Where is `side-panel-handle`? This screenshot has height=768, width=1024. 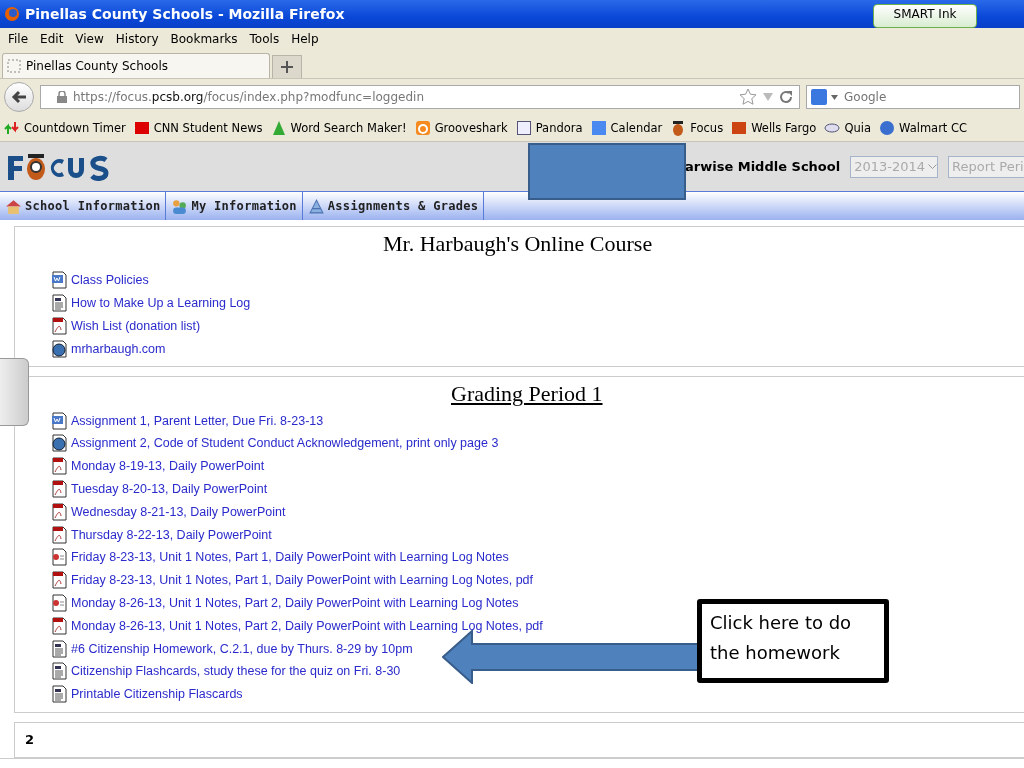 side-panel-handle is located at coordinates (14, 392).